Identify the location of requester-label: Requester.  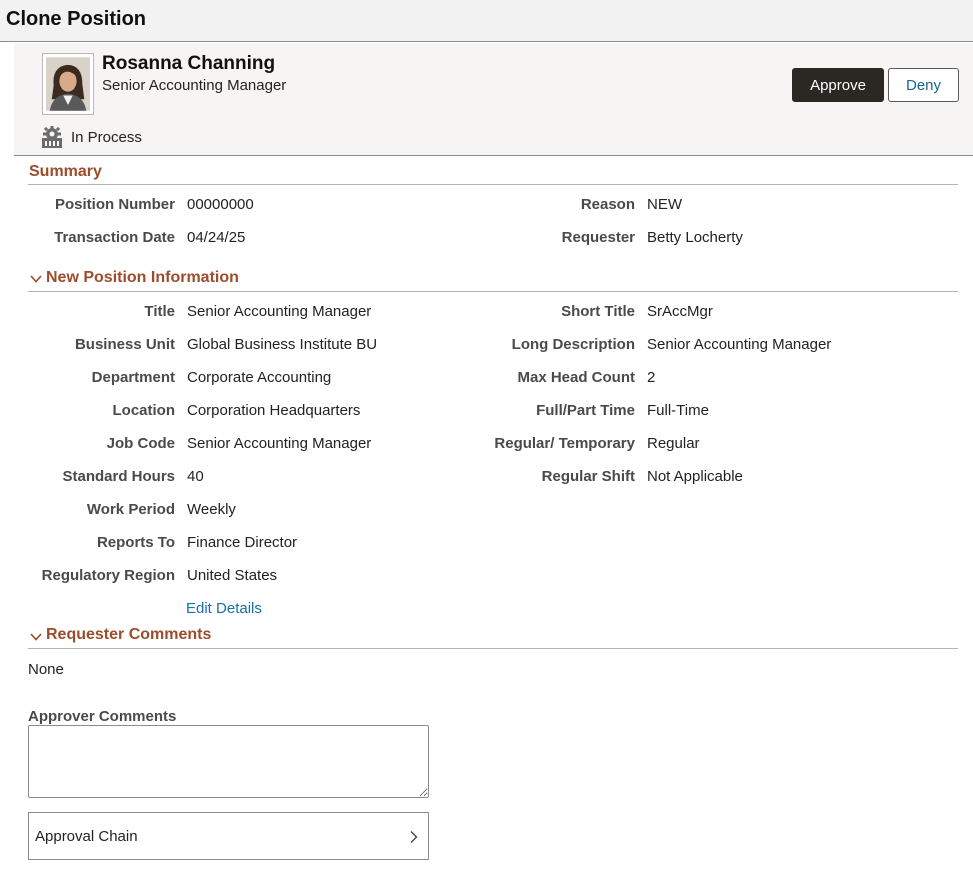
(598, 237).